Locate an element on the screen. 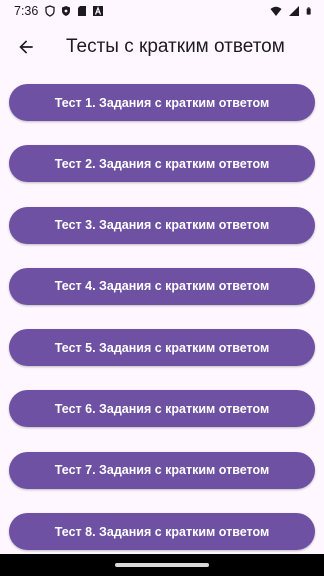 This screenshot has width=324, height=576. status-time: 7:36 is located at coordinates (26, 11).